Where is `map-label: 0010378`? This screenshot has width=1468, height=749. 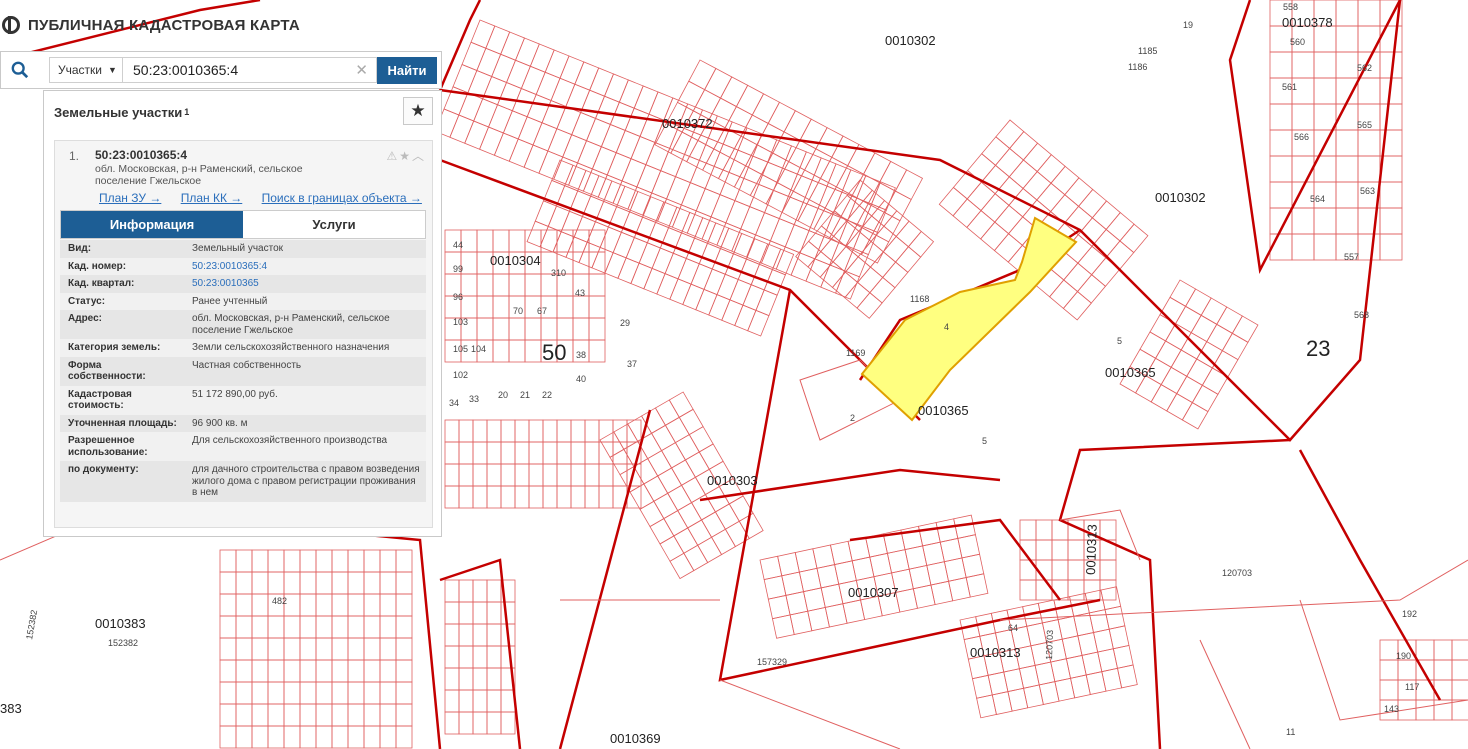
map-label: 0010378 is located at coordinates (1307, 22).